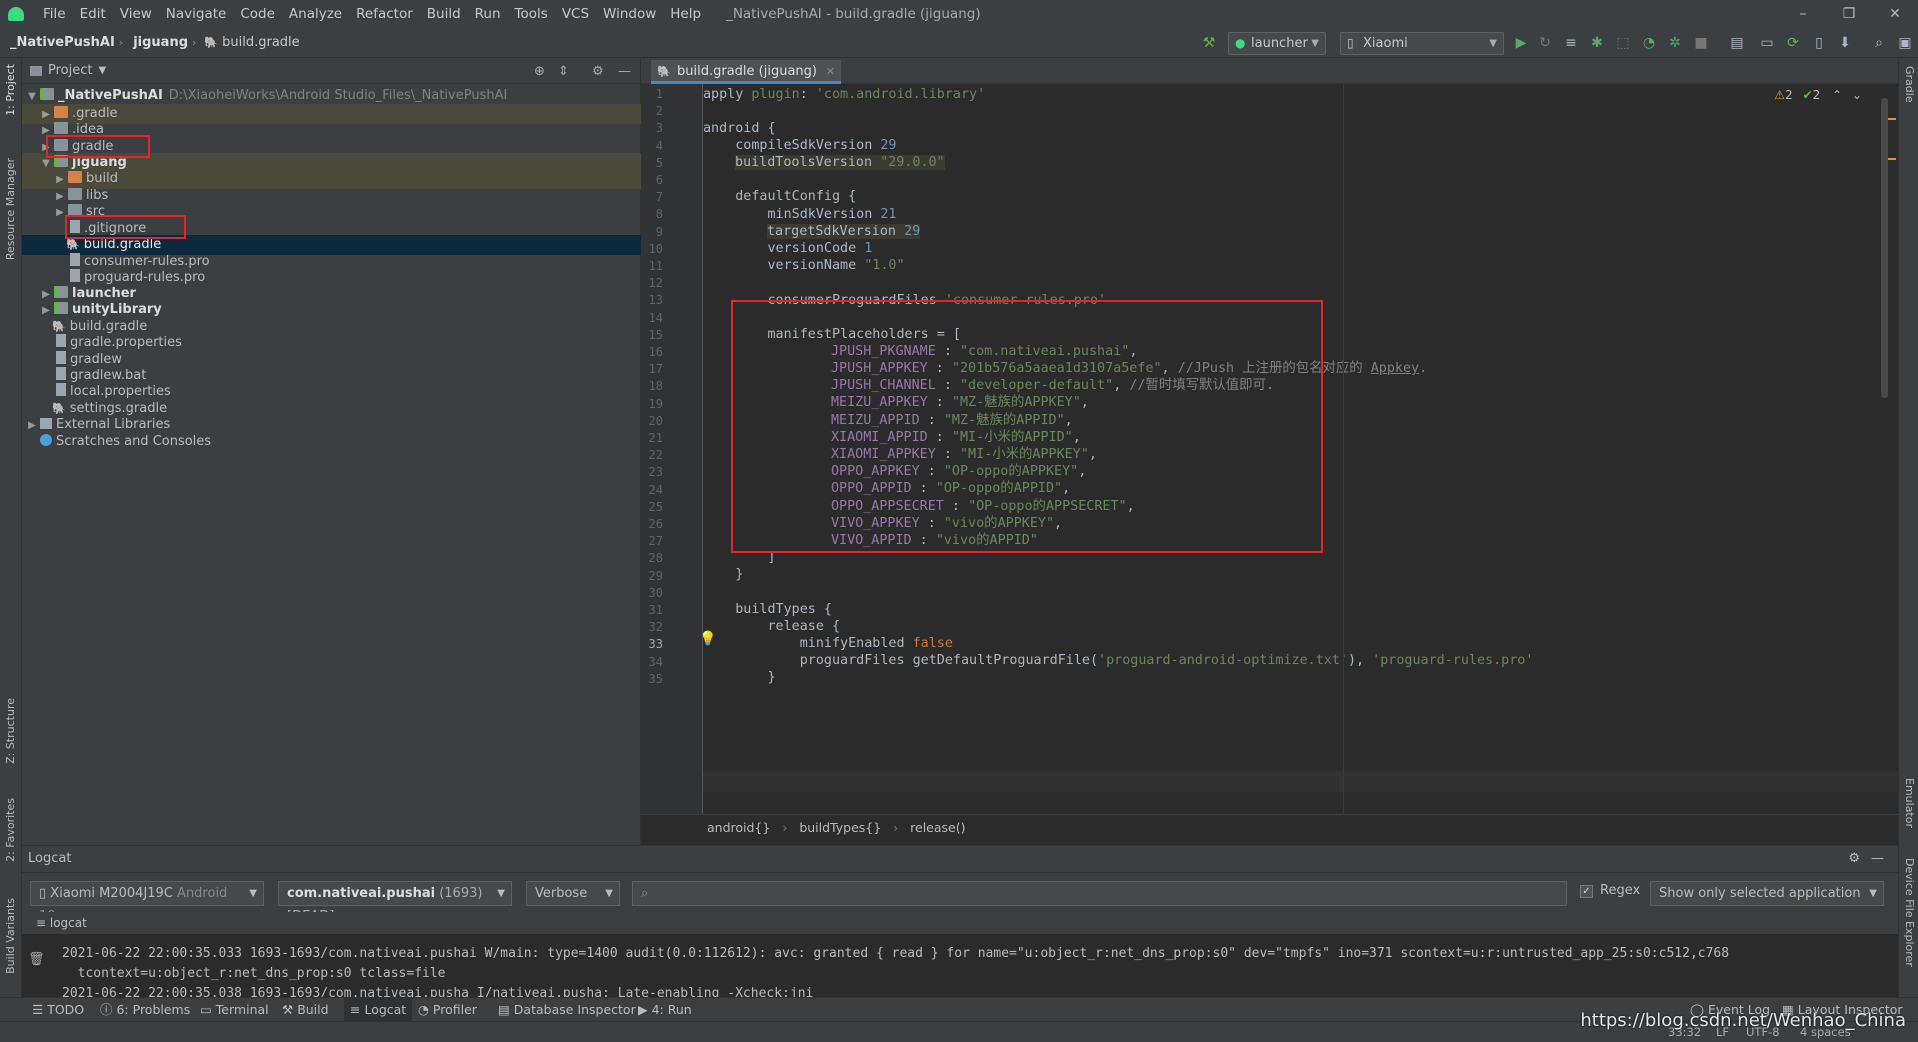 Image resolution: width=1918 pixels, height=1042 pixels. I want to click on gradle-file-icon: 🐘, so click(664, 71).